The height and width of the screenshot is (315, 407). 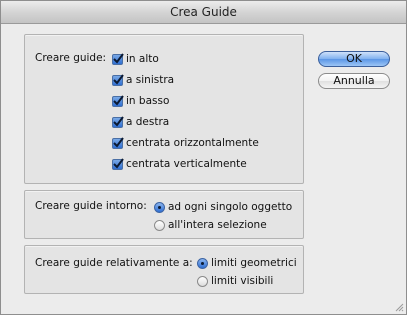 What do you see at coordinates (148, 101) in the screenshot?
I see `checkbox-label: in basso` at bounding box center [148, 101].